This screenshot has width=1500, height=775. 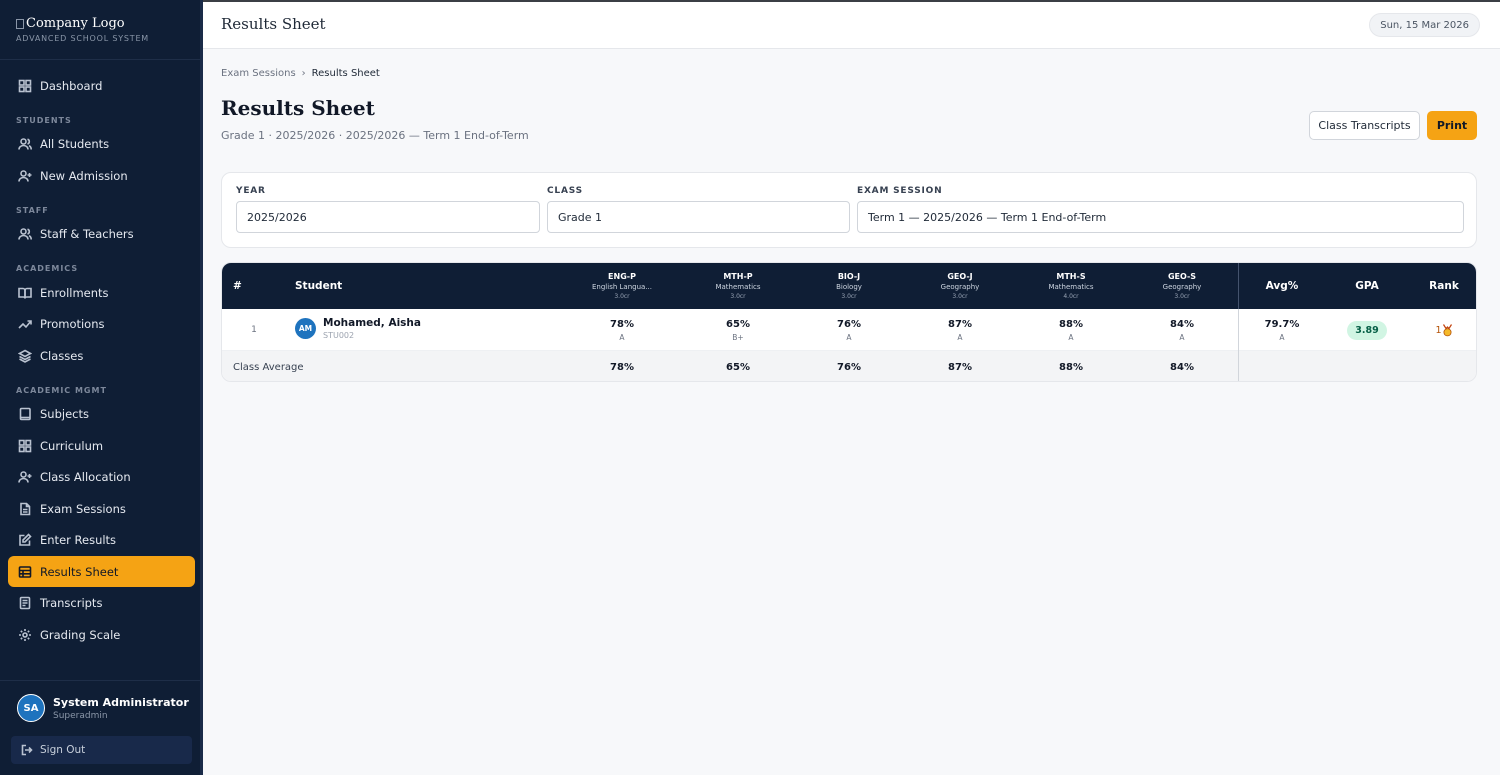 What do you see at coordinates (622, 276) in the screenshot?
I see `subject-code: ENG-P` at bounding box center [622, 276].